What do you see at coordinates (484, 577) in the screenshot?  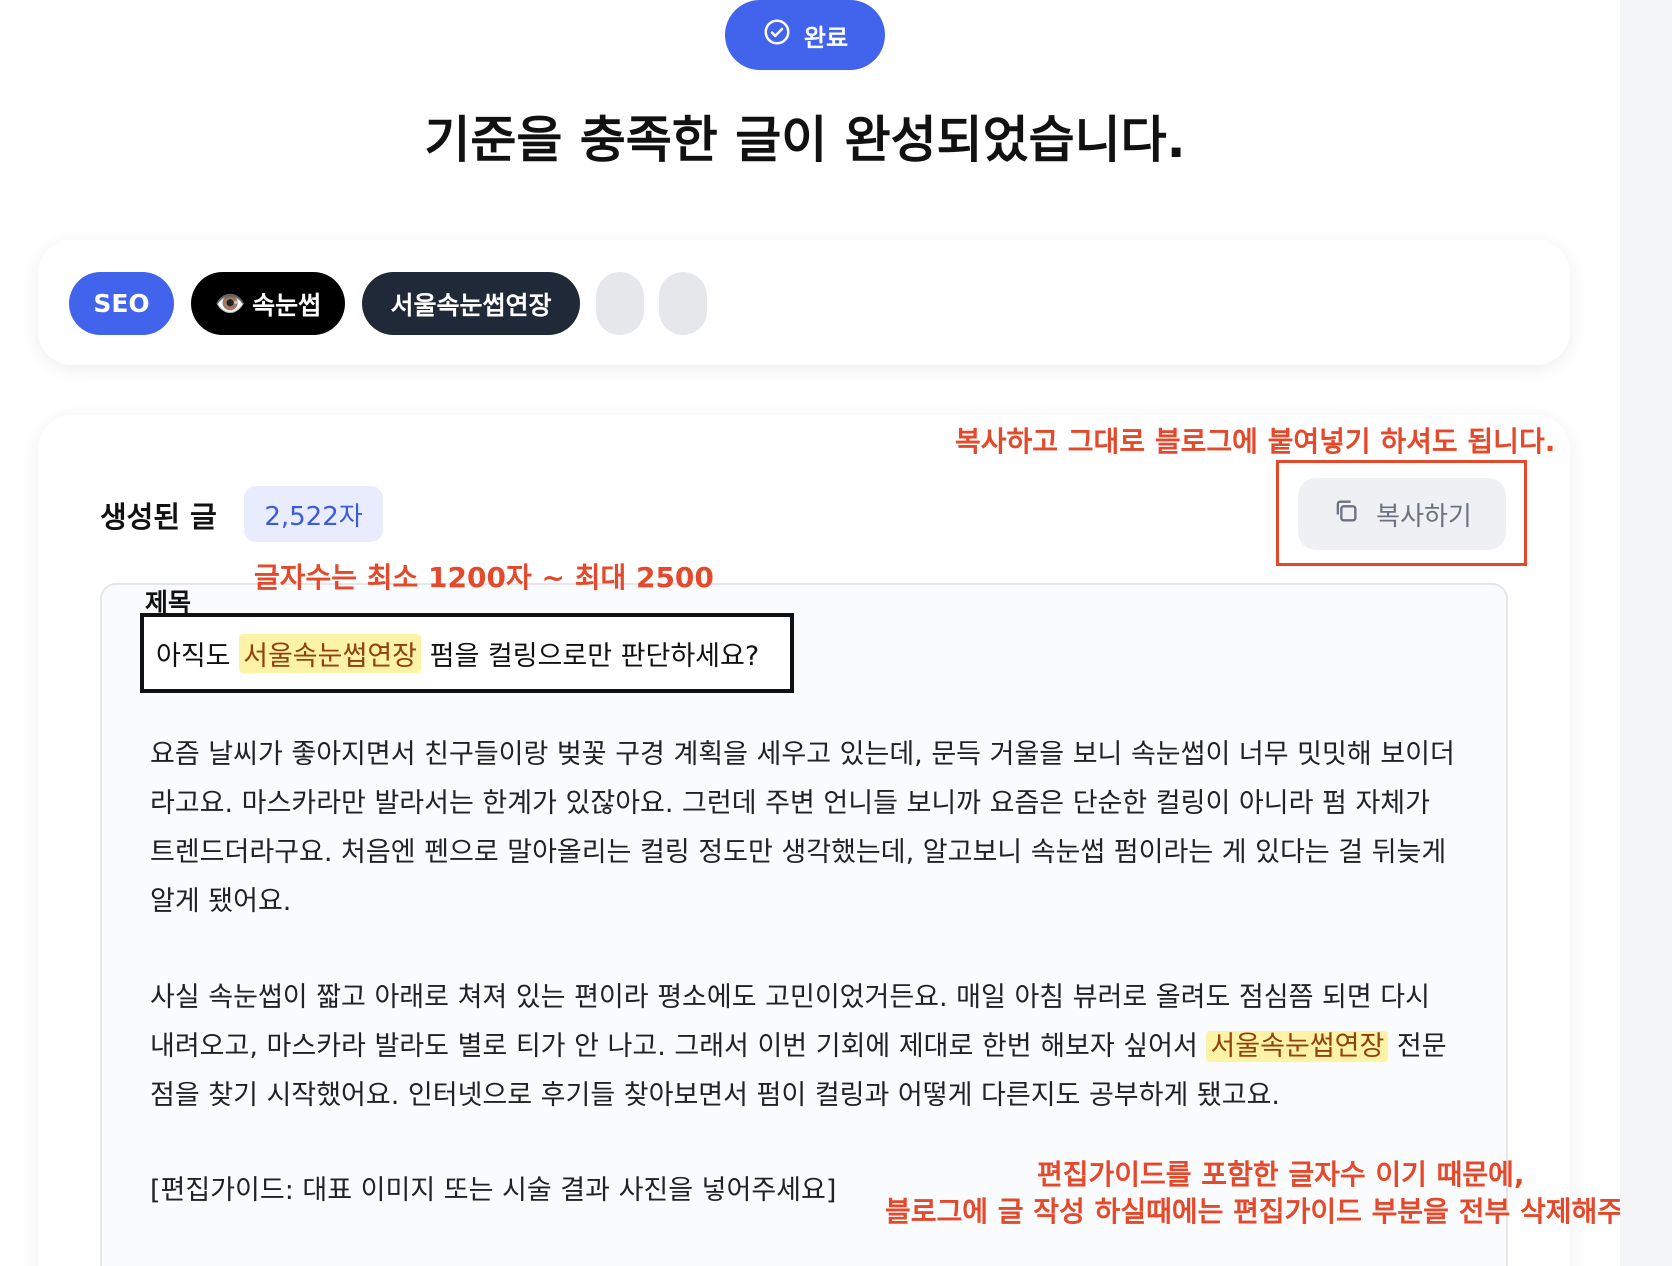 I see `annotation-count-note: 글자수는 최소 1200자 ~ 최대 2500` at bounding box center [484, 577].